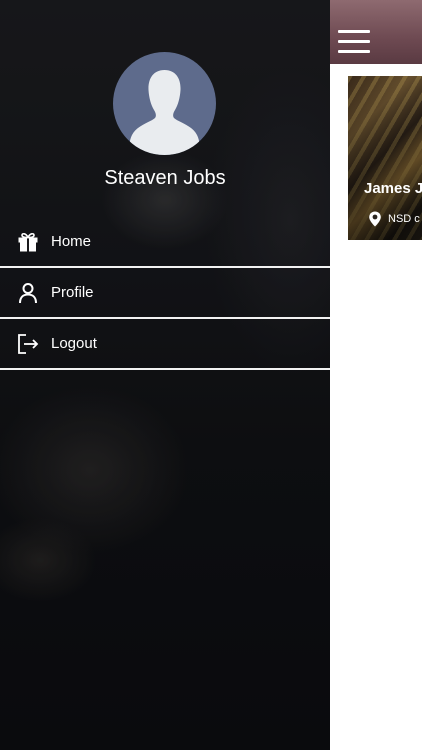 The width and height of the screenshot is (422, 750). I want to click on person-silhouette-icon, so click(164, 112).